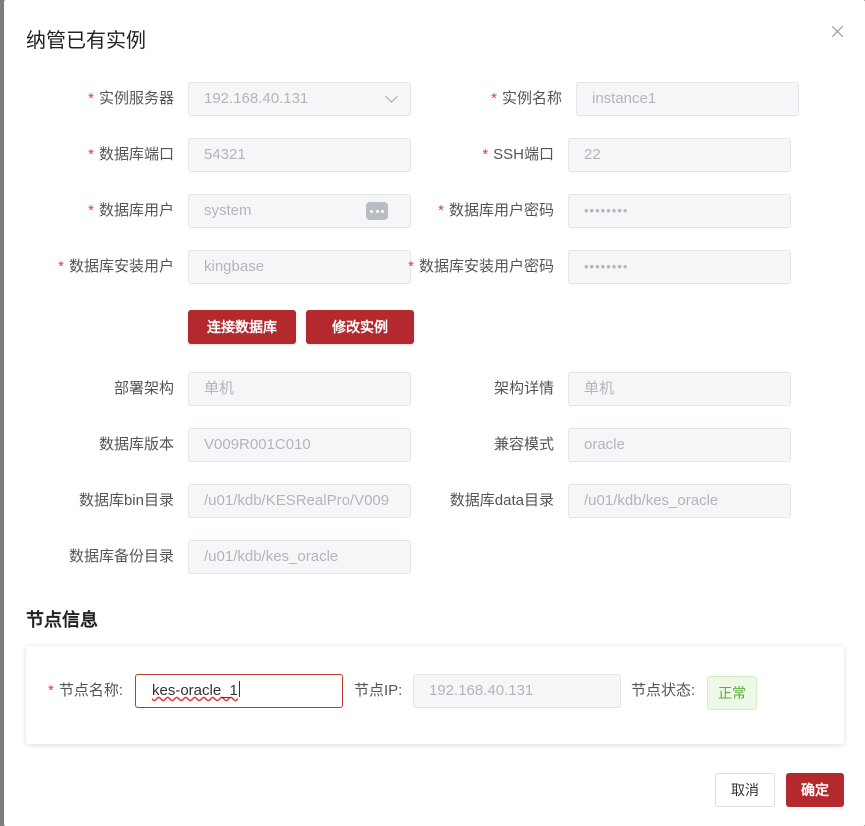 This screenshot has width=865, height=826. Describe the element at coordinates (299, 99) in the screenshot. I see `instance-server-select: 192.168.40.131` at that location.